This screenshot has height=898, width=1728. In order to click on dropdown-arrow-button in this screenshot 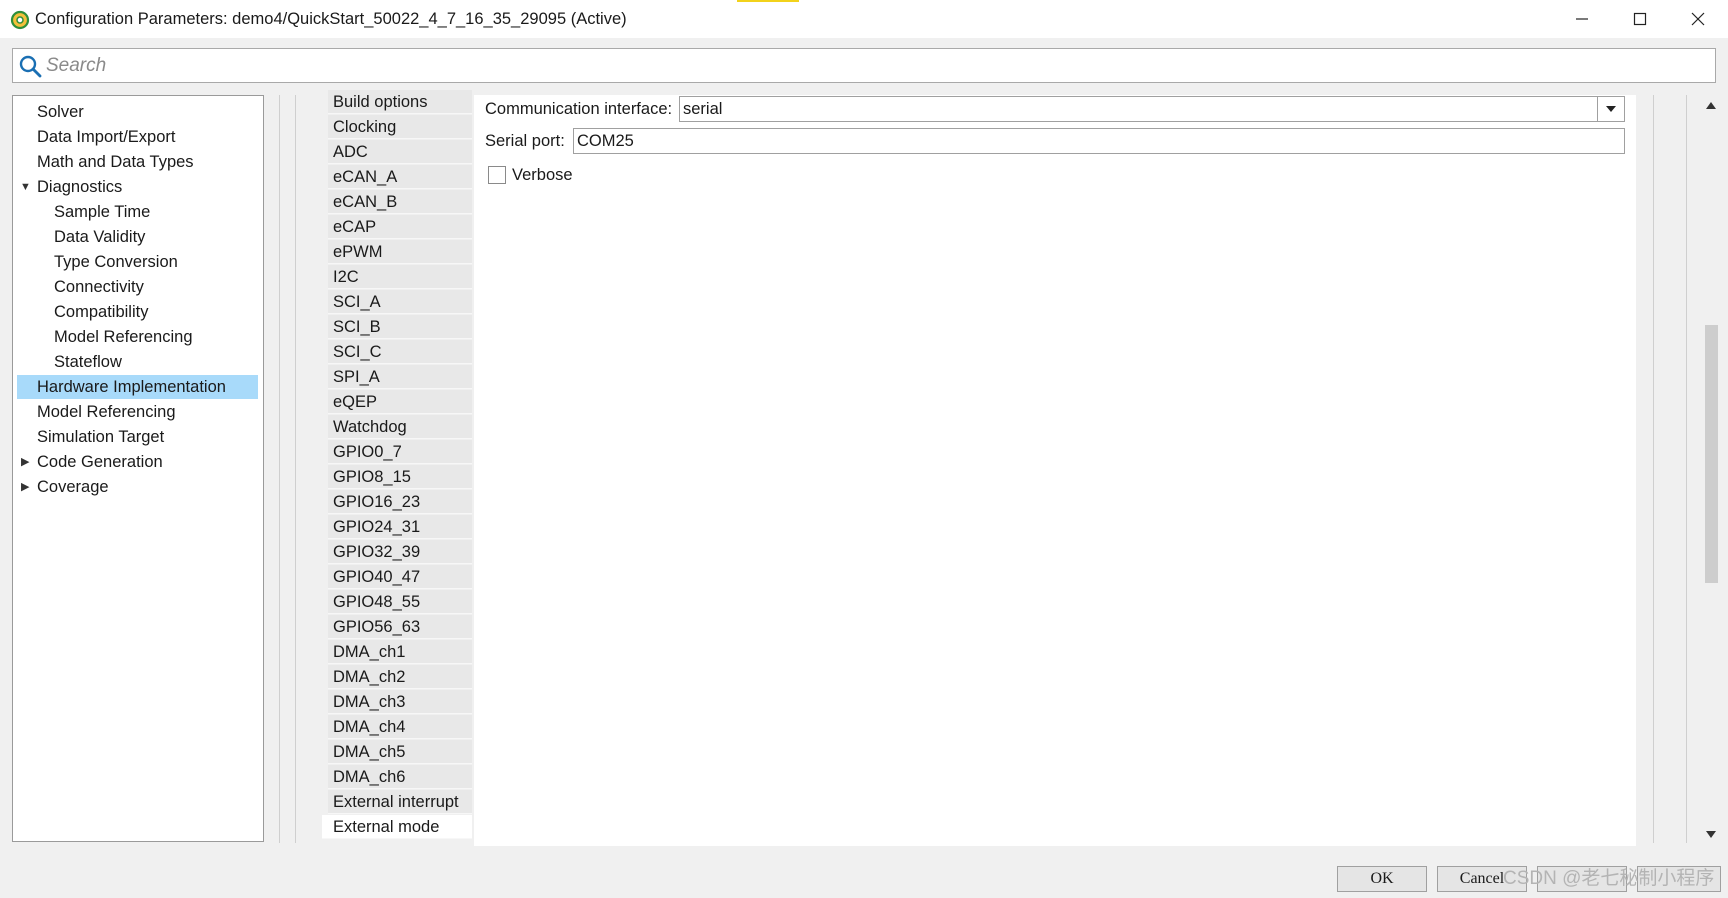, I will do `click(1610, 109)`.